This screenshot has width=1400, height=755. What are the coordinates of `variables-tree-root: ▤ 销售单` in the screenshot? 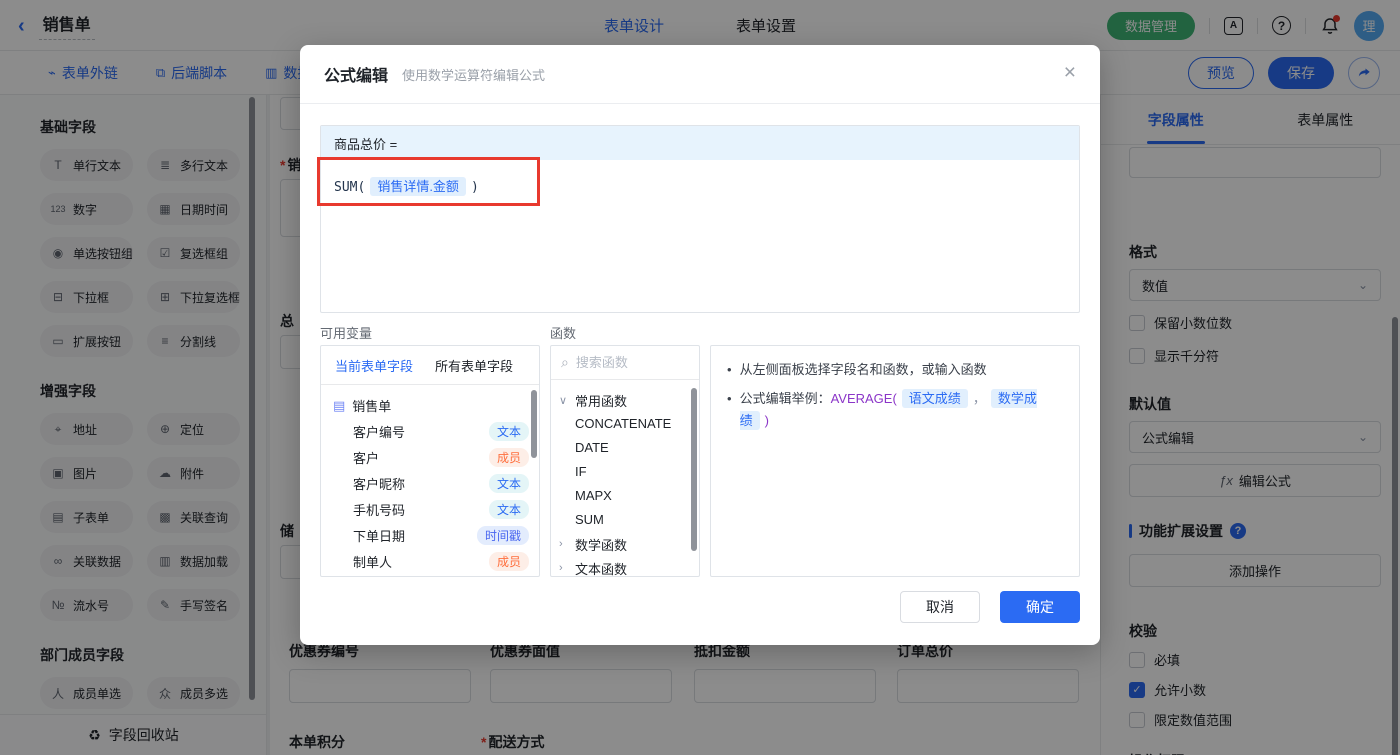 It's located at (431, 405).